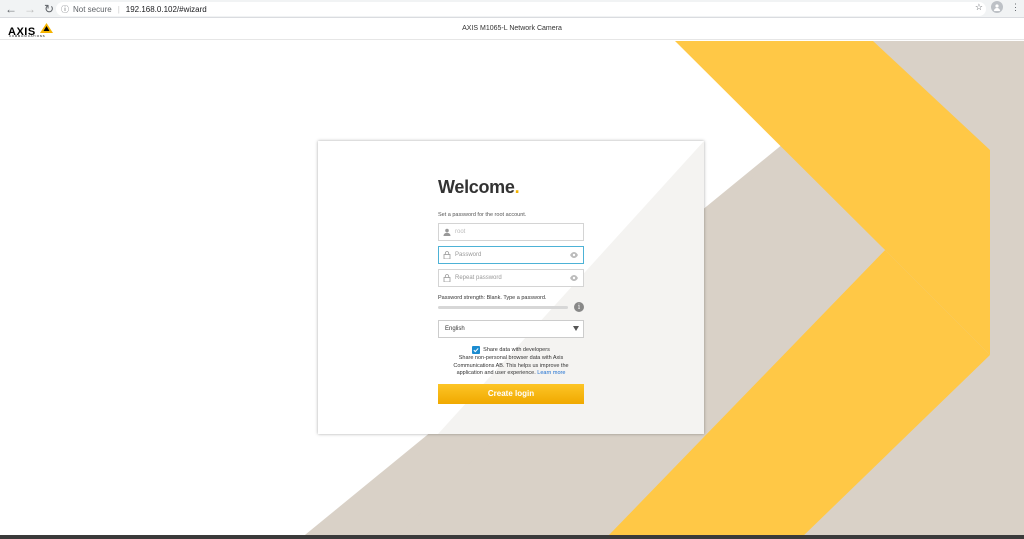 The height and width of the screenshot is (539, 1024). Describe the element at coordinates (511, 393) in the screenshot. I see `create-login-button: Create login` at that location.